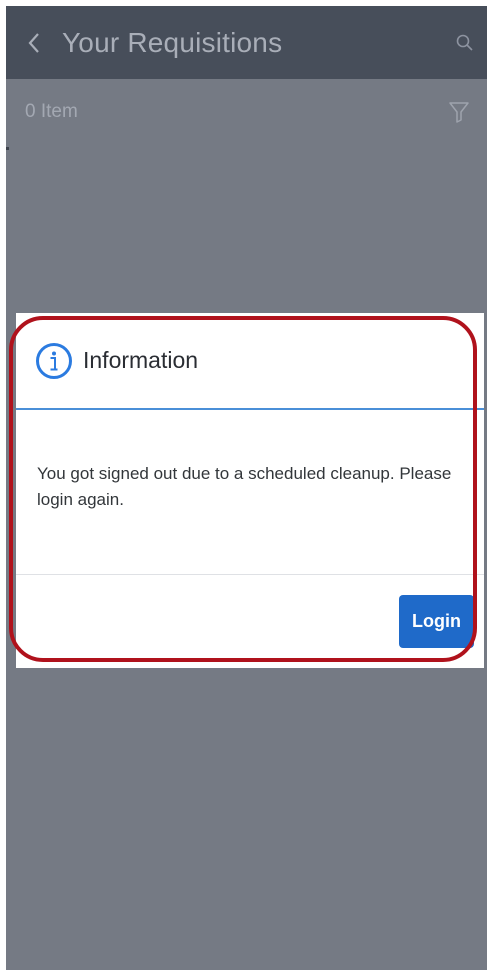  What do you see at coordinates (250, 621) in the screenshot?
I see `dialog-footer: Login` at bounding box center [250, 621].